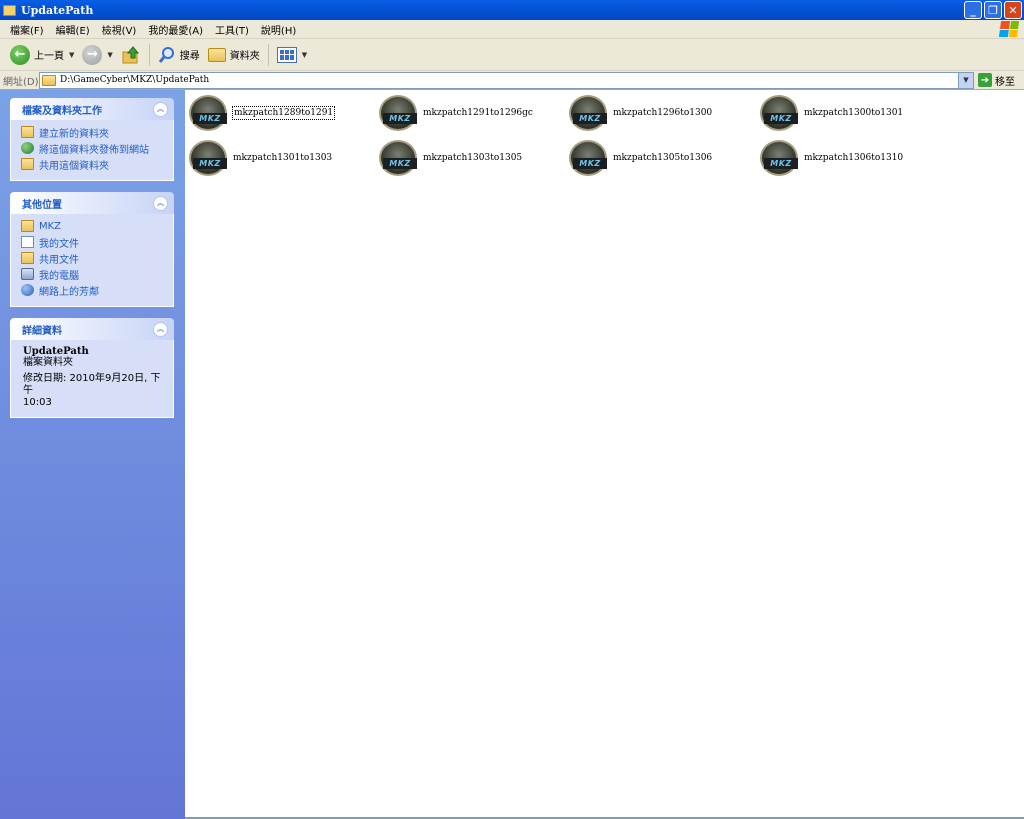  What do you see at coordinates (663, 113) in the screenshot?
I see `file-name: mkzpatch1296to1300` at bounding box center [663, 113].